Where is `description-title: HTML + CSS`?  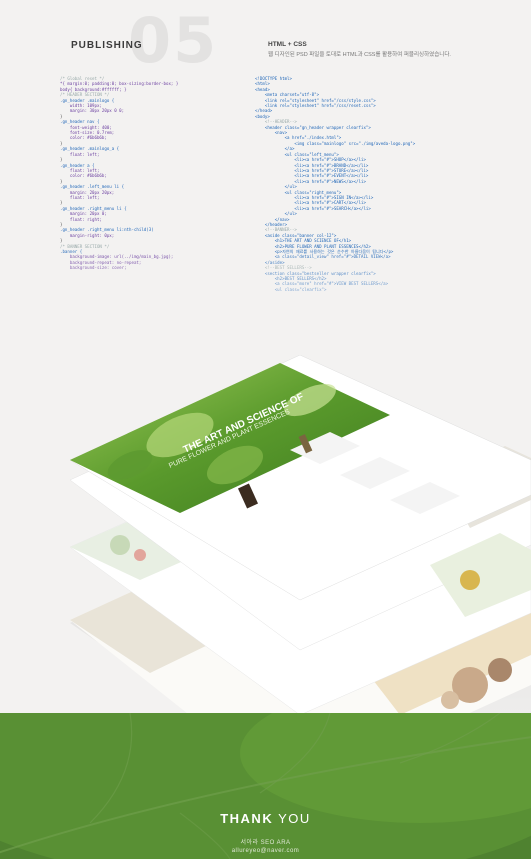
description-title: HTML + CSS is located at coordinates (287, 44).